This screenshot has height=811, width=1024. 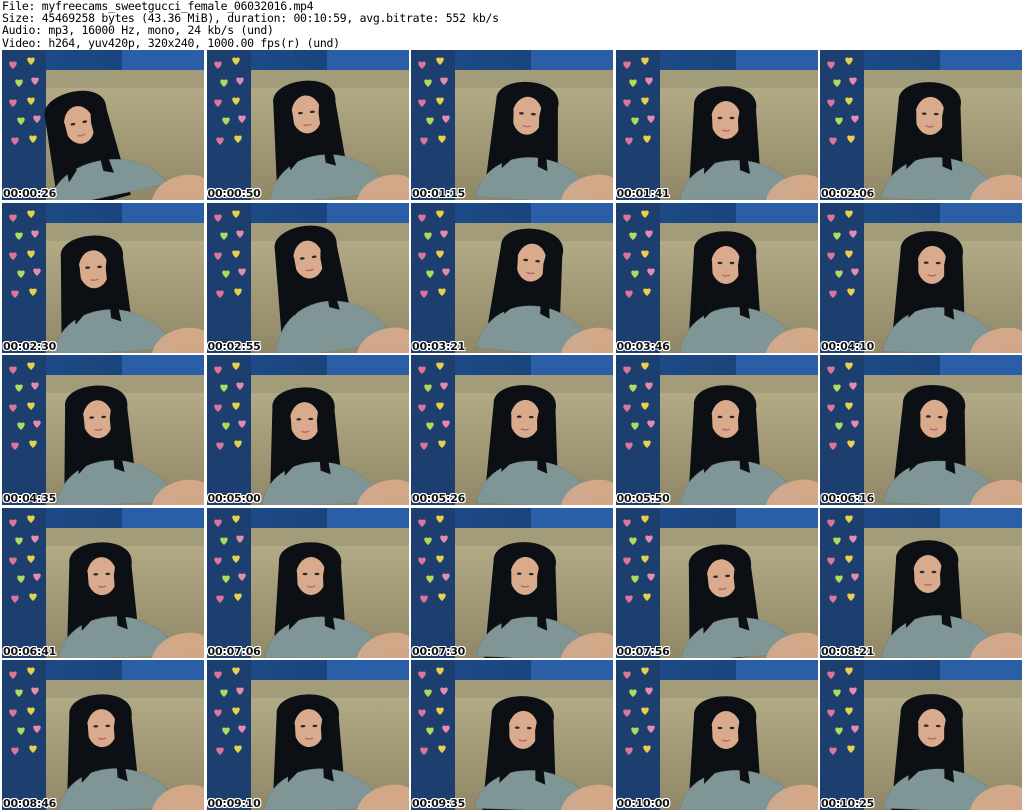 I want to click on frame-timestamp: 00:02:55, so click(x=234, y=346).